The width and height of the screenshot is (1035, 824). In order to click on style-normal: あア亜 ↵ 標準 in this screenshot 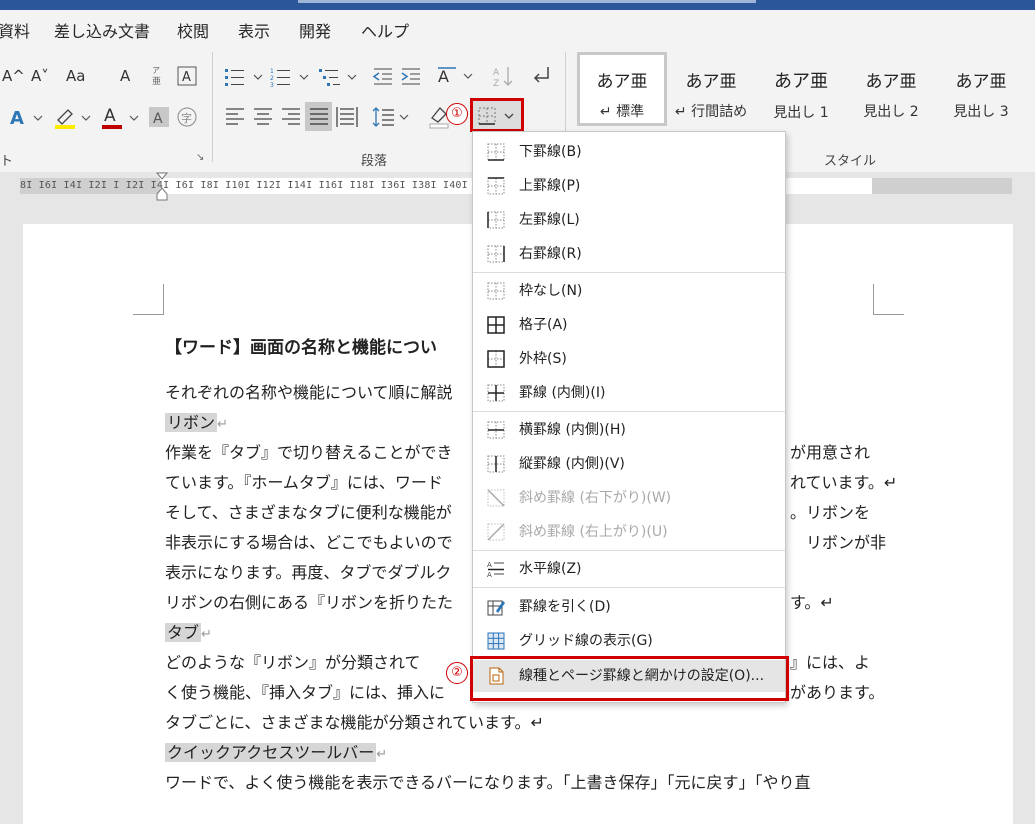, I will do `click(622, 89)`.